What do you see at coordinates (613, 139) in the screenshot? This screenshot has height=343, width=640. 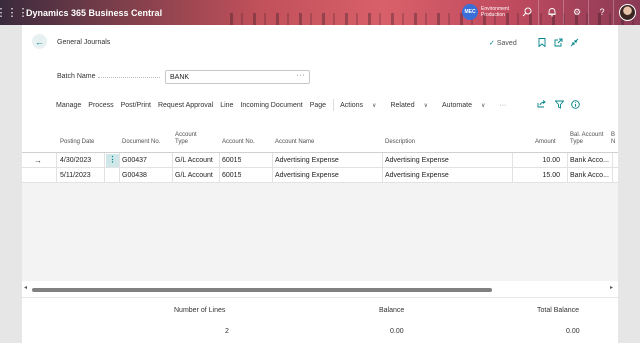 I see `col-bal-account-no: BN` at bounding box center [613, 139].